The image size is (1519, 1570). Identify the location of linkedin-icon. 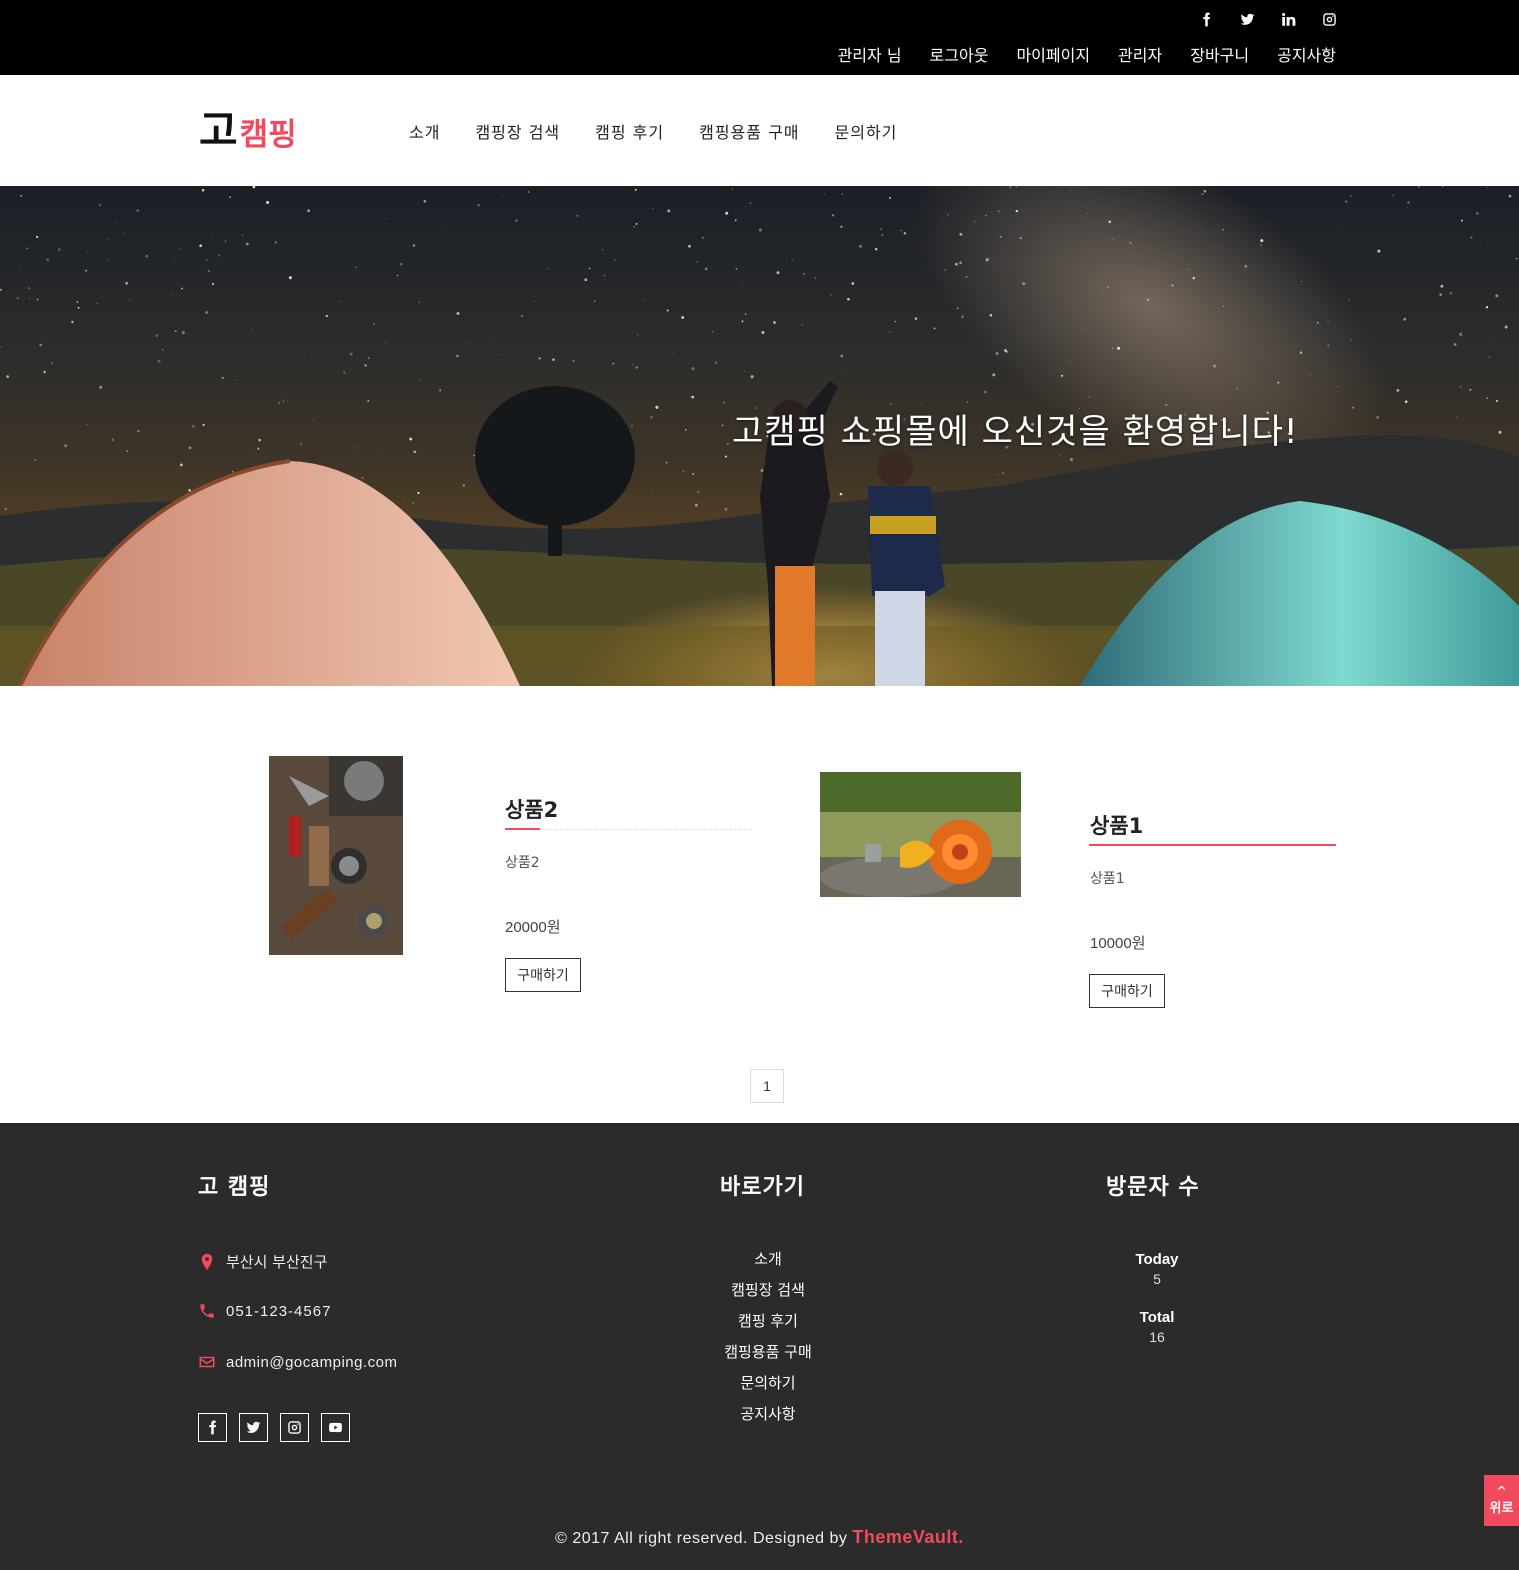
(1288, 19).